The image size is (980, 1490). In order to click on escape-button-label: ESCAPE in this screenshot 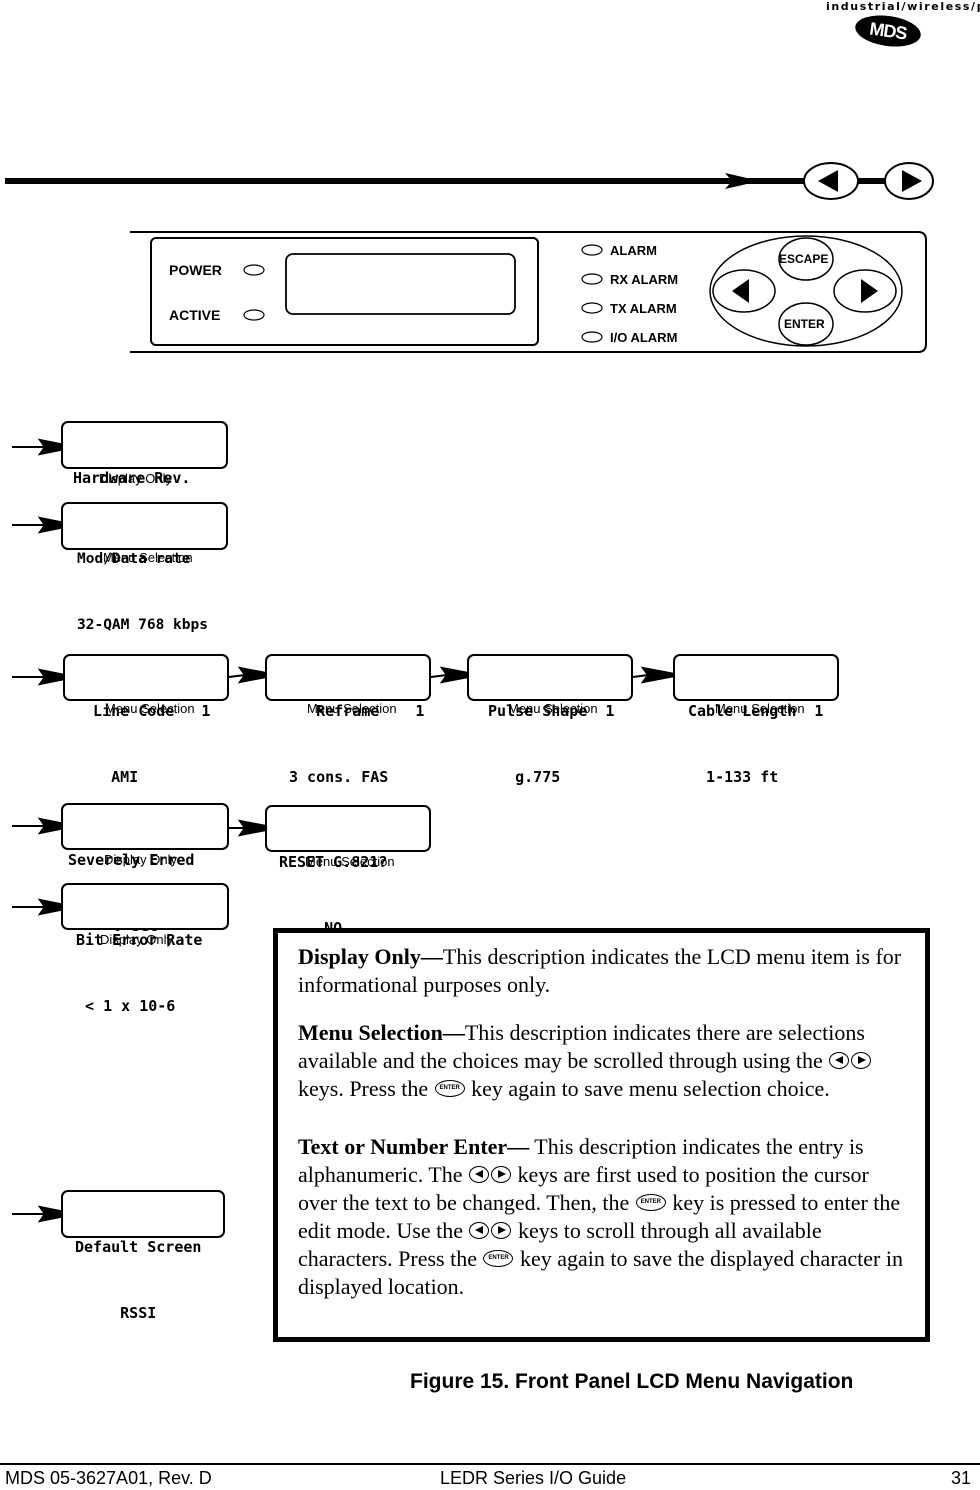, I will do `click(804, 259)`.